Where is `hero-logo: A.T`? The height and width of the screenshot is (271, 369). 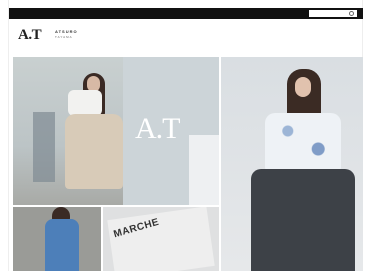
hero-logo: A.T is located at coordinates (157, 128).